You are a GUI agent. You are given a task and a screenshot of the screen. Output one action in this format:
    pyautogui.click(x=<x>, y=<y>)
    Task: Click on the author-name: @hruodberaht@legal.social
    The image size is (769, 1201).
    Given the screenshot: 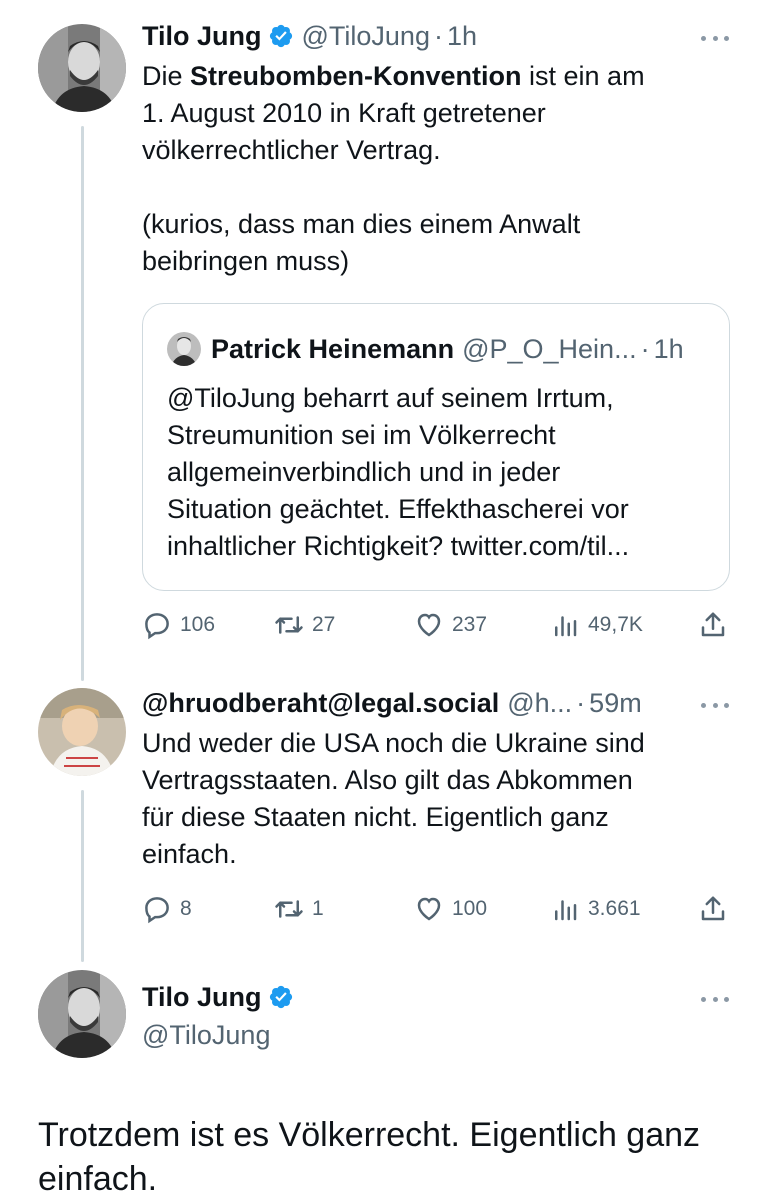 What is the action you would take?
    pyautogui.click(x=320, y=703)
    